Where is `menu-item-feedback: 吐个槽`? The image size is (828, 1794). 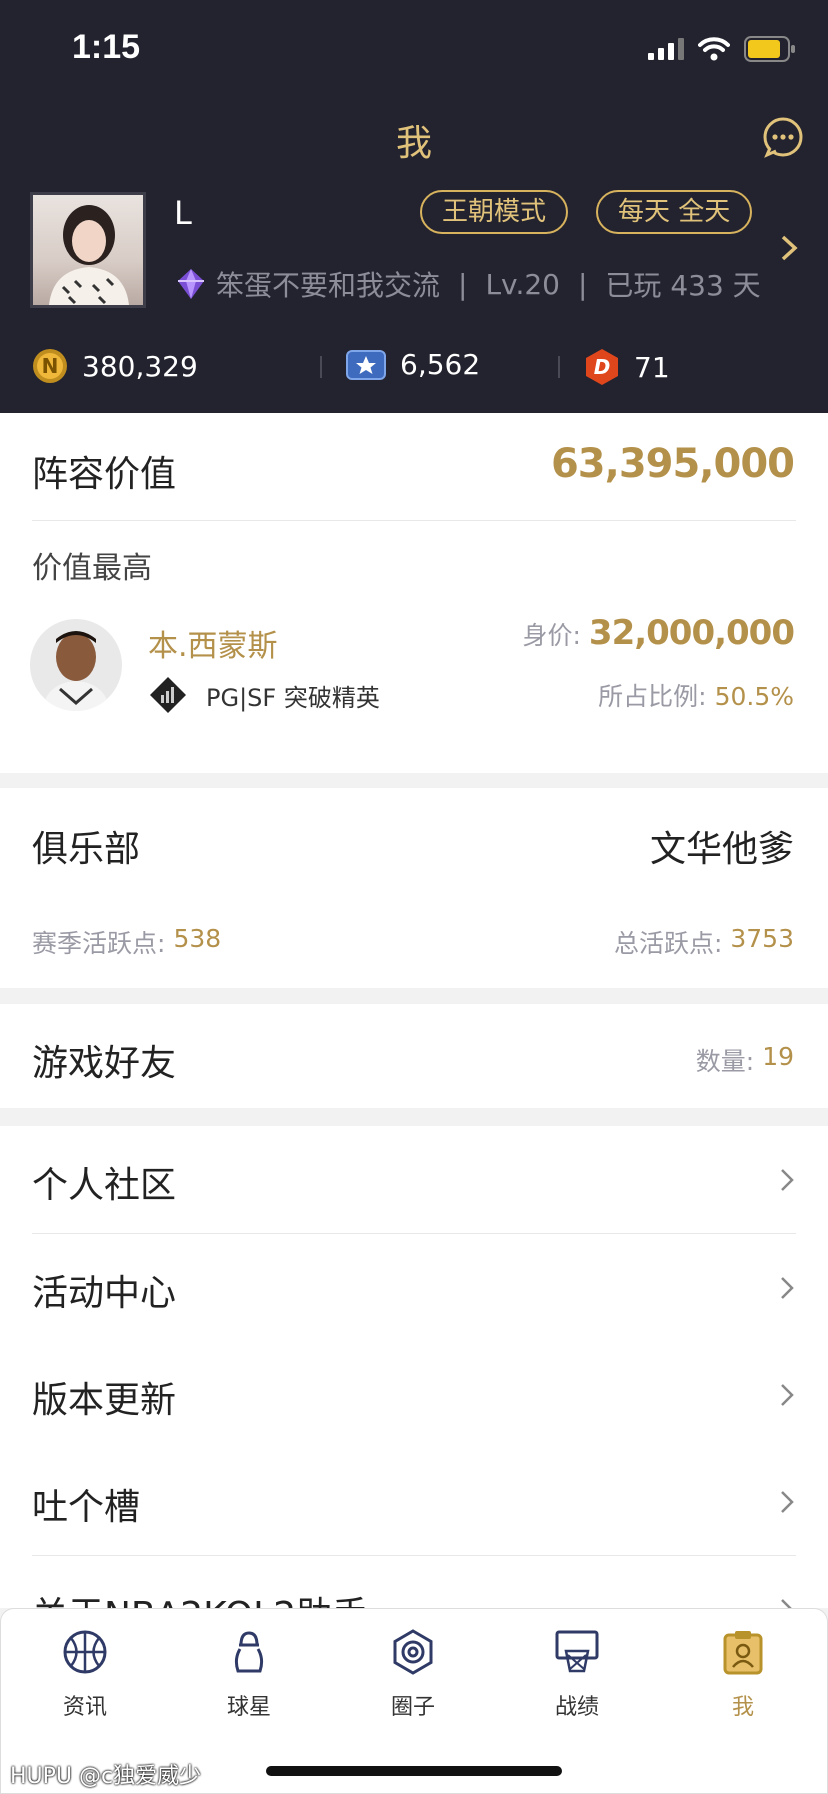
menu-item-feedback: 吐个槽 is located at coordinates (414, 1501).